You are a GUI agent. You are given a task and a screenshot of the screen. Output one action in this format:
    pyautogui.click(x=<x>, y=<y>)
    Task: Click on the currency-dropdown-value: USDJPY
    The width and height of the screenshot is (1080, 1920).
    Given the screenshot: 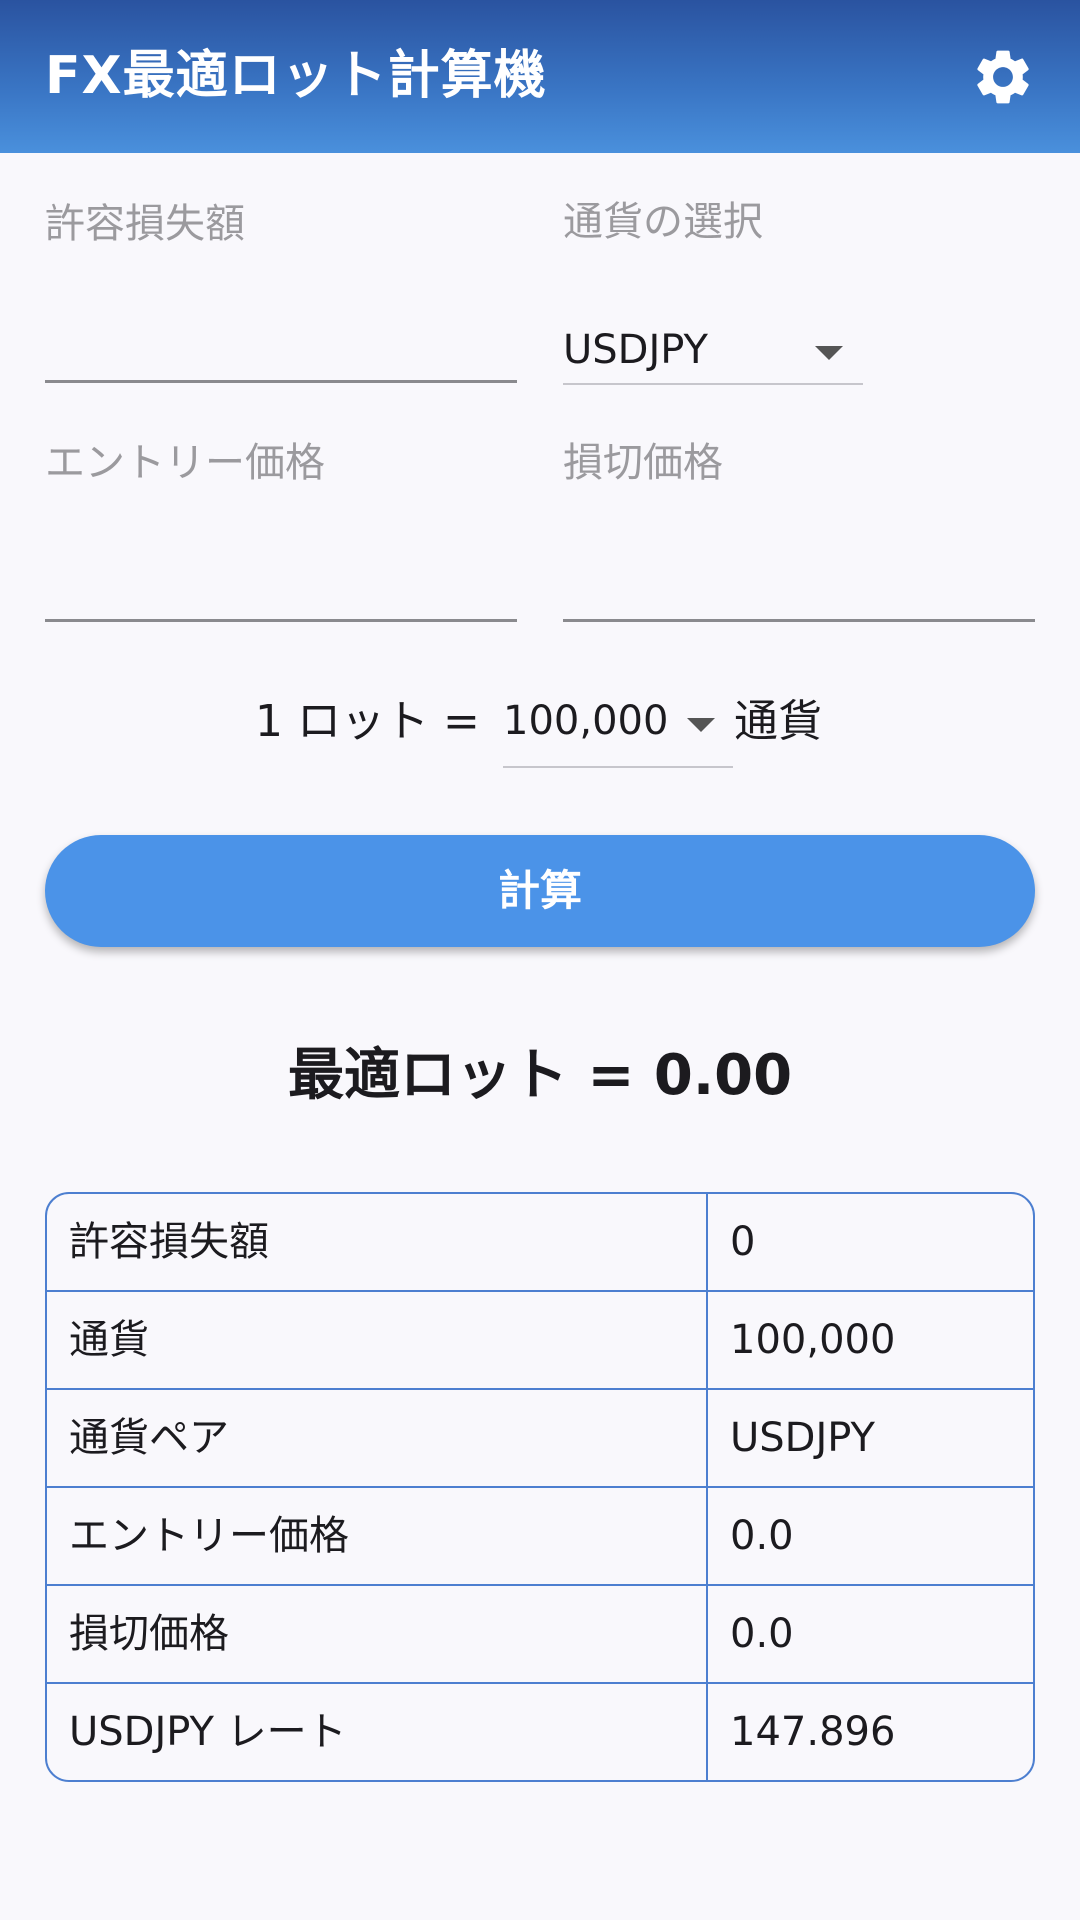 What is the action you would take?
    pyautogui.click(x=635, y=350)
    